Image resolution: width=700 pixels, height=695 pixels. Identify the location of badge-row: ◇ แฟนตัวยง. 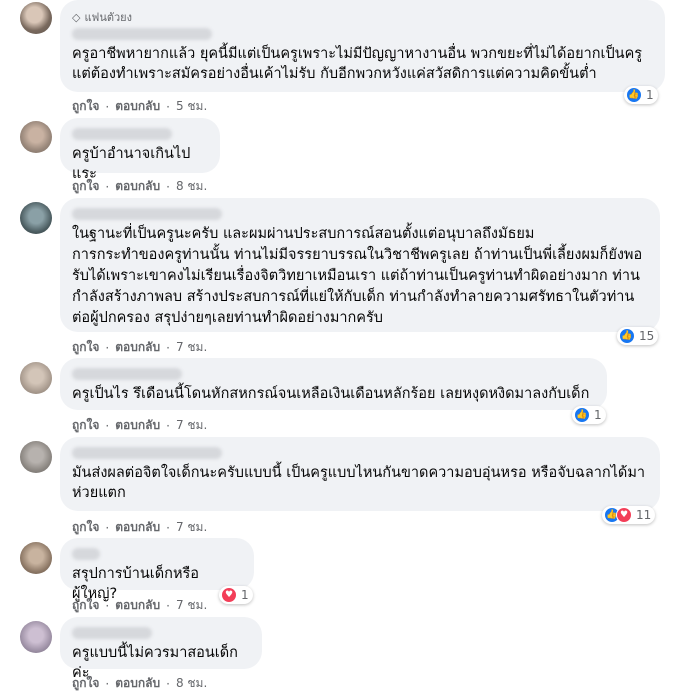
(362, 17).